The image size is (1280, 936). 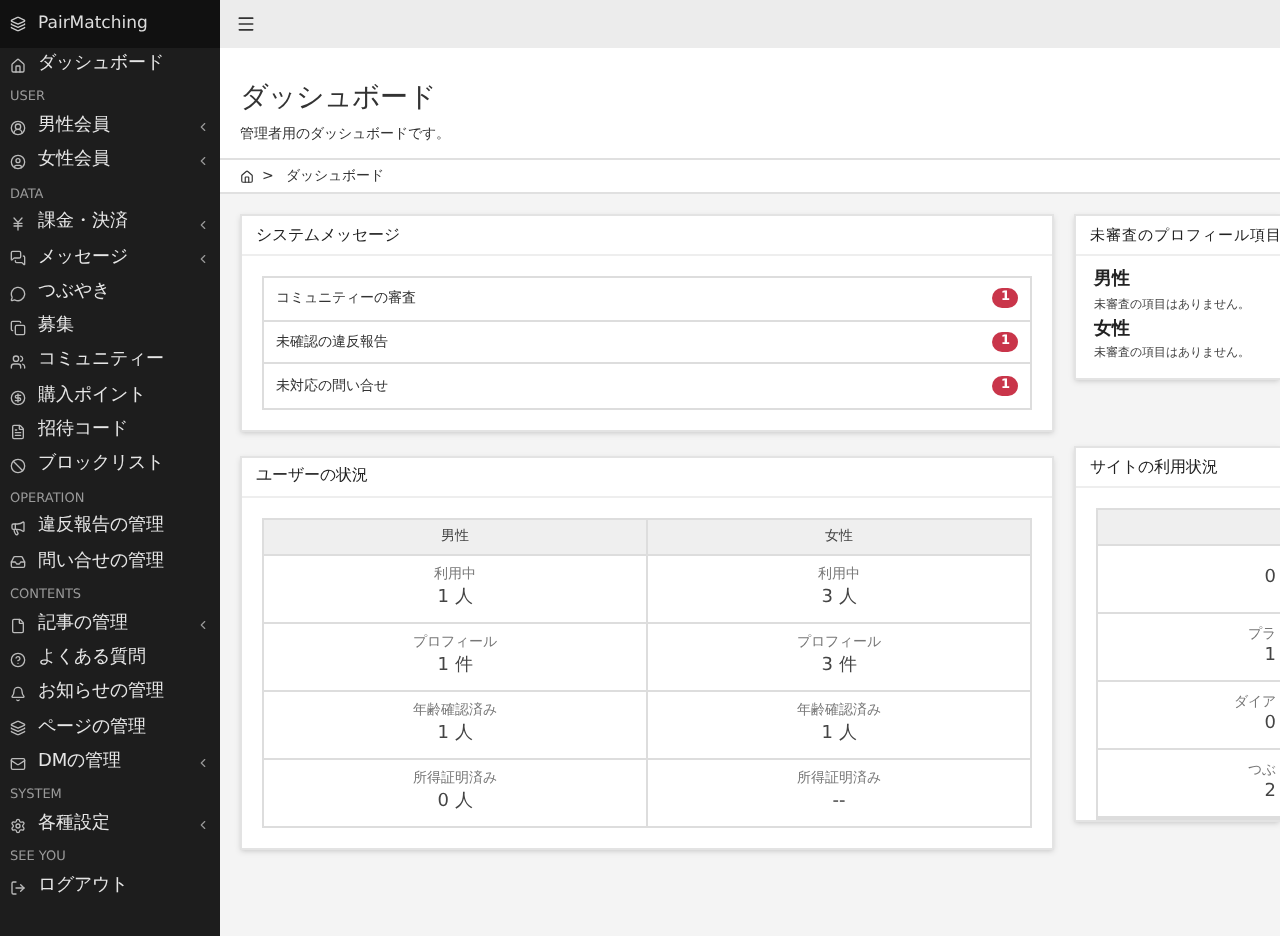 I want to click on logout-icon, so click(x=18, y=887).